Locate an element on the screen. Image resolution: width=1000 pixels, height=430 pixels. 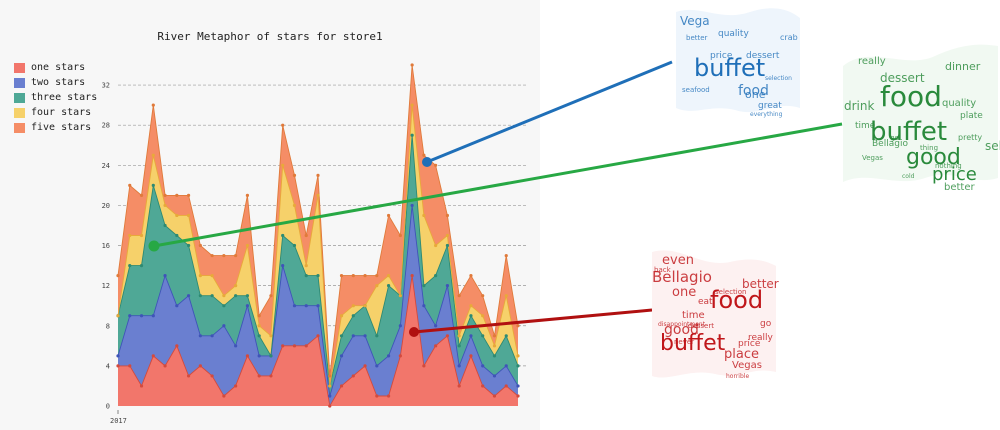
wordcloud-word: back is located at coordinates (663, 270).